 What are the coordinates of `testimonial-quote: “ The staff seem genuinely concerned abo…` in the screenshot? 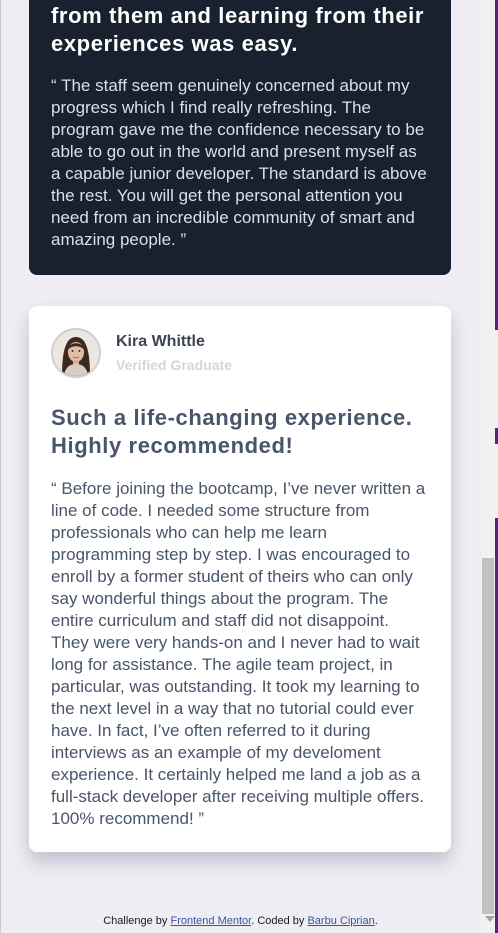 It's located at (239, 162).